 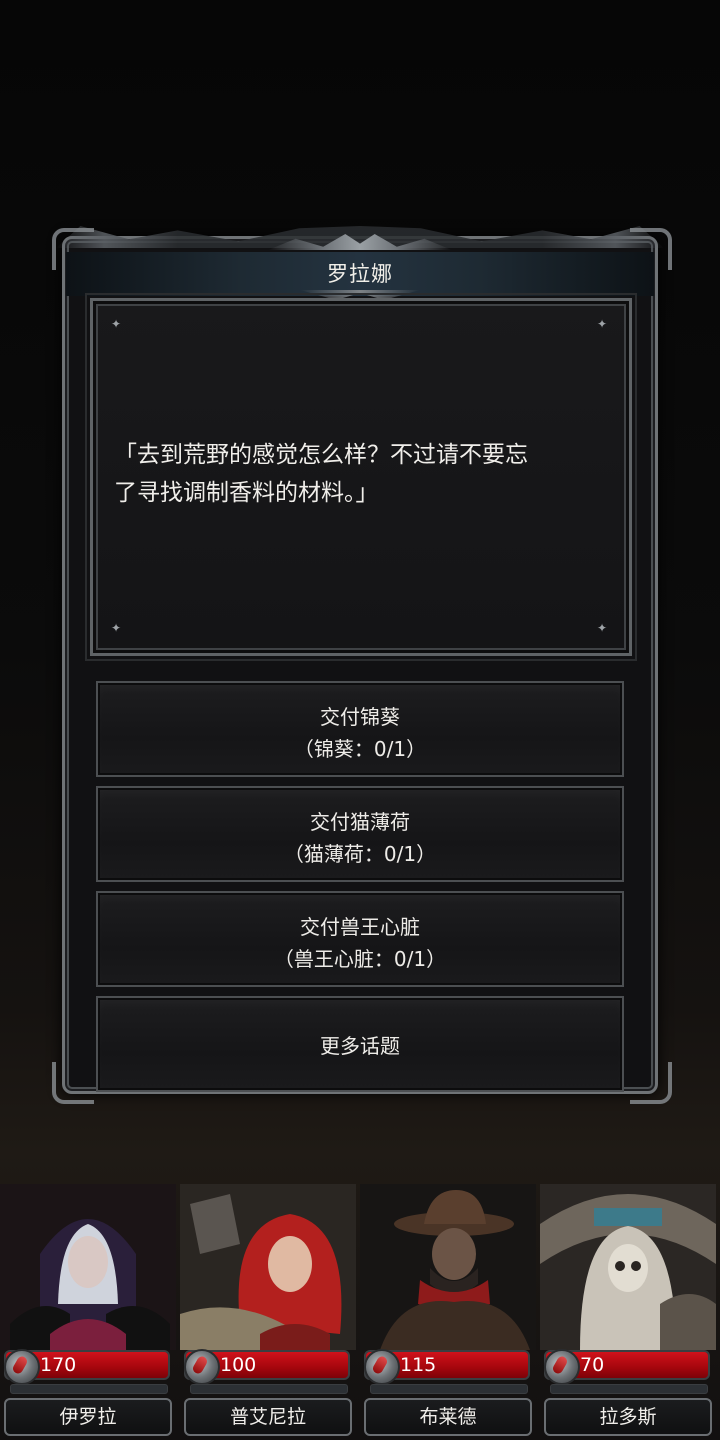 I want to click on portrait-skull-shaman, so click(x=628, y=1267).